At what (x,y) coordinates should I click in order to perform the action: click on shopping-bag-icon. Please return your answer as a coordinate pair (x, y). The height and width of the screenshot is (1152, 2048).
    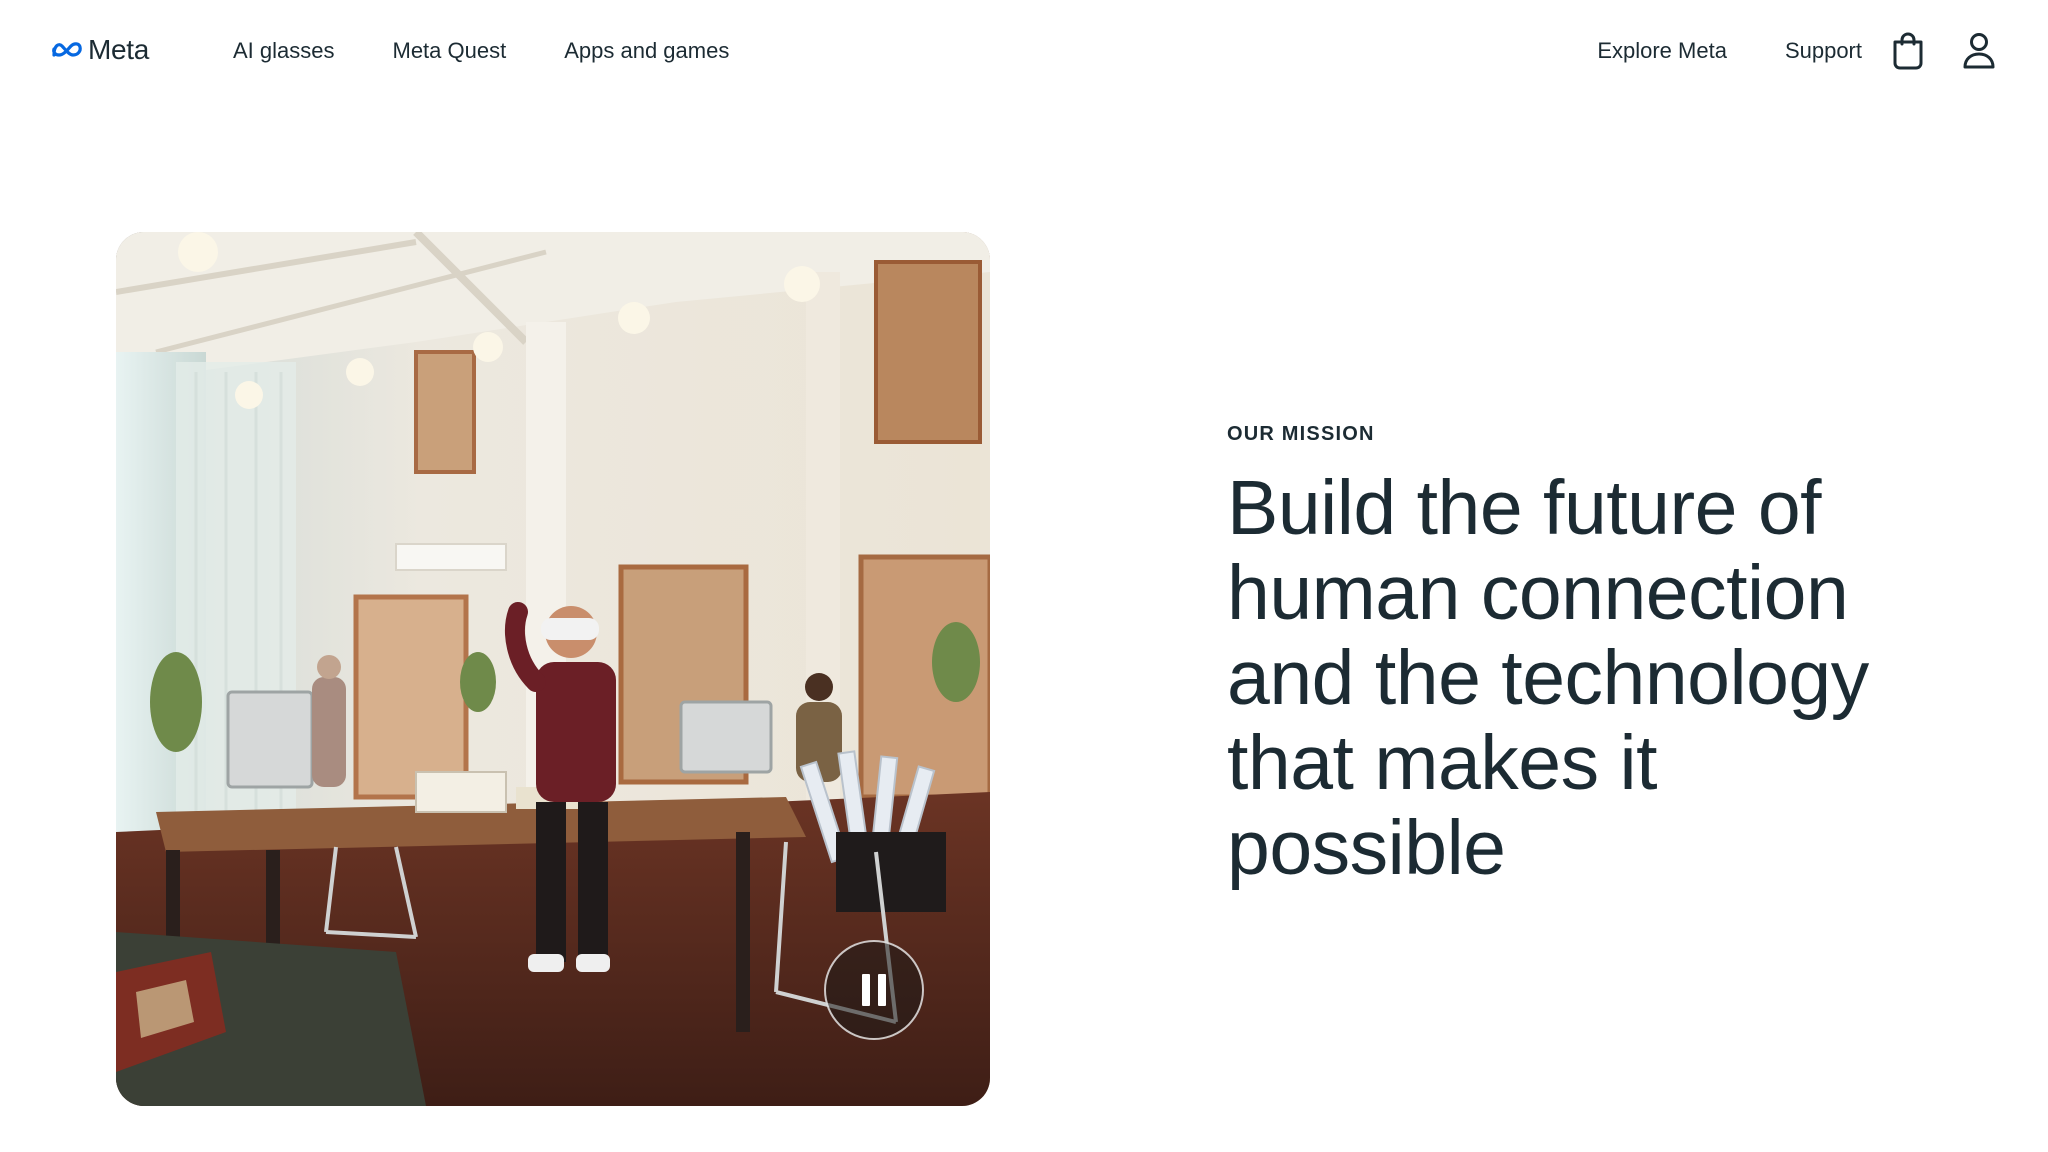
    Looking at the image, I should click on (1908, 51).